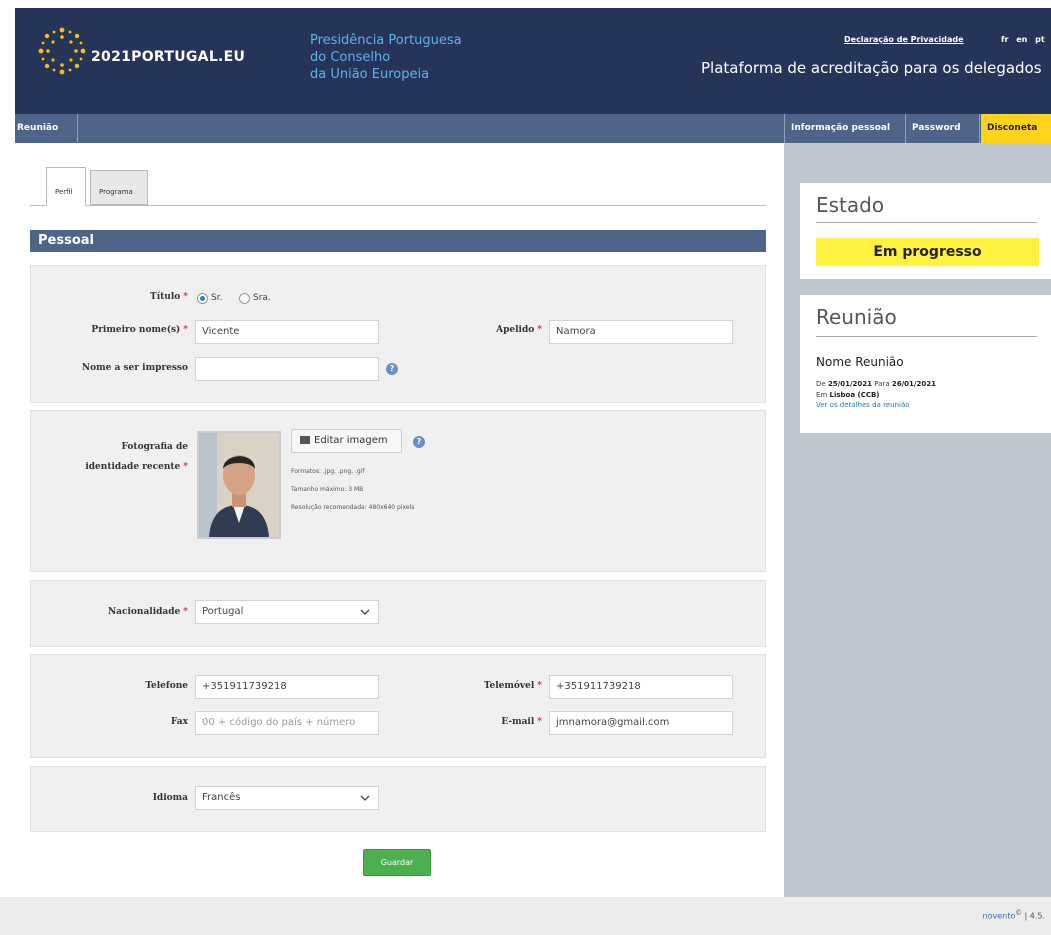 Image resolution: width=1051 pixels, height=935 pixels. I want to click on email-input: jmnamora@gmail.com, so click(641, 723).